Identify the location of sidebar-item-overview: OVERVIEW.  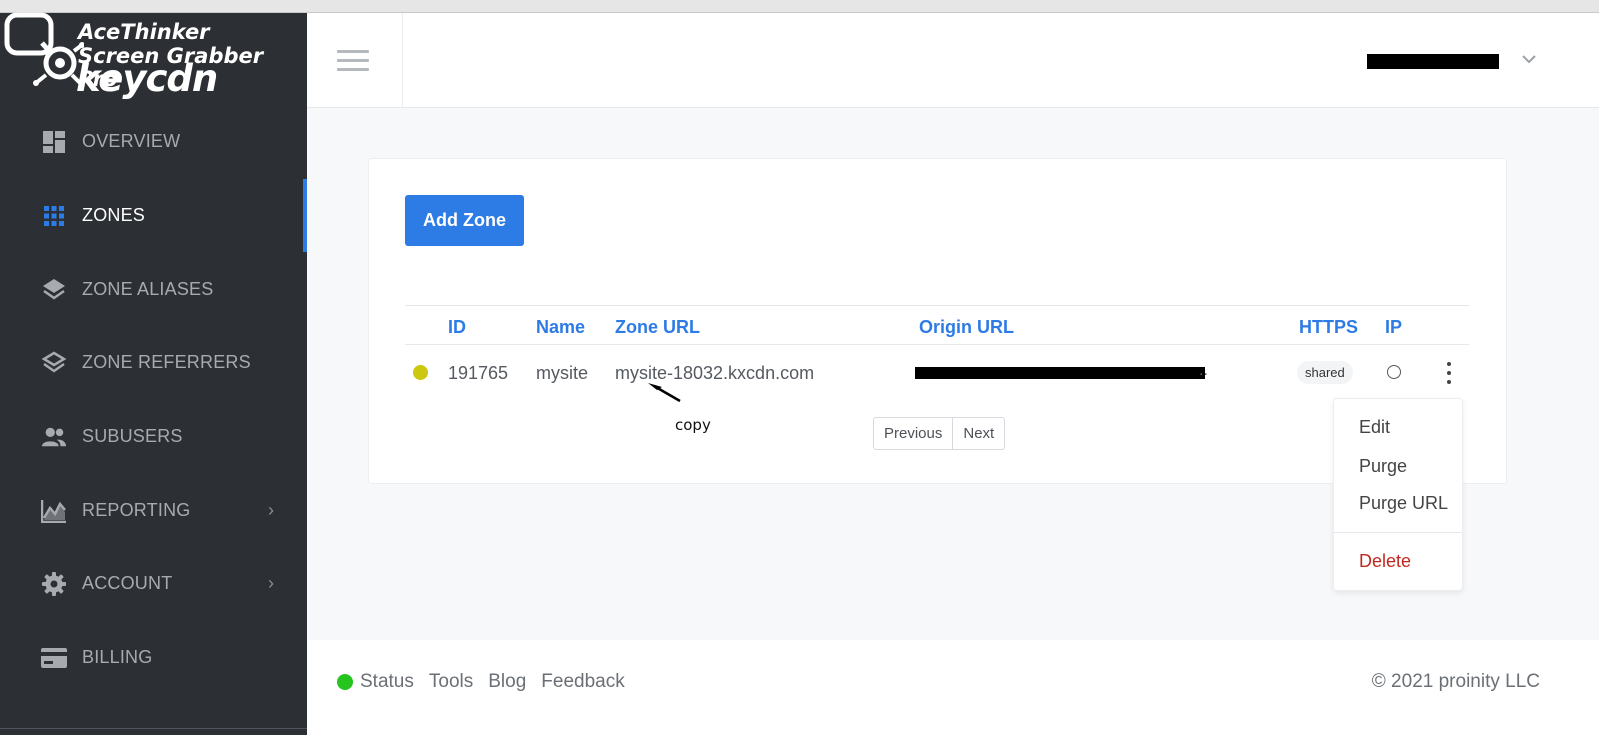
(153, 141).